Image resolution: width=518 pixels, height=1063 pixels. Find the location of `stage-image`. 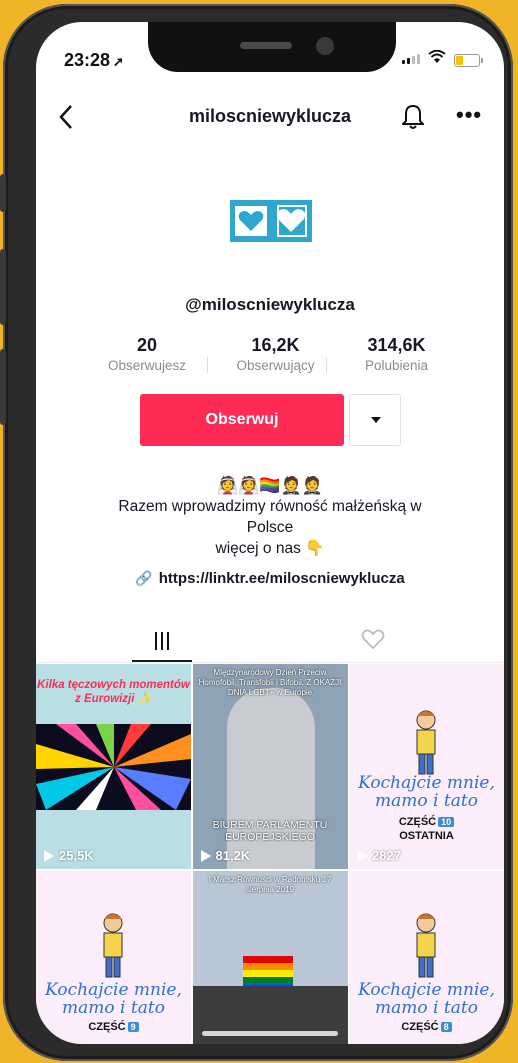

stage-image is located at coordinates (113, 767).